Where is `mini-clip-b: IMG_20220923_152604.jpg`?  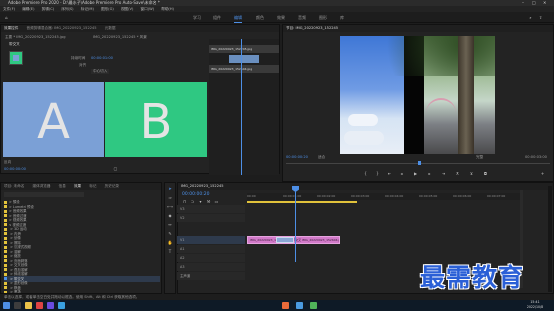 mini-clip-b: IMG_20220923_152604.jpg is located at coordinates (244, 69).